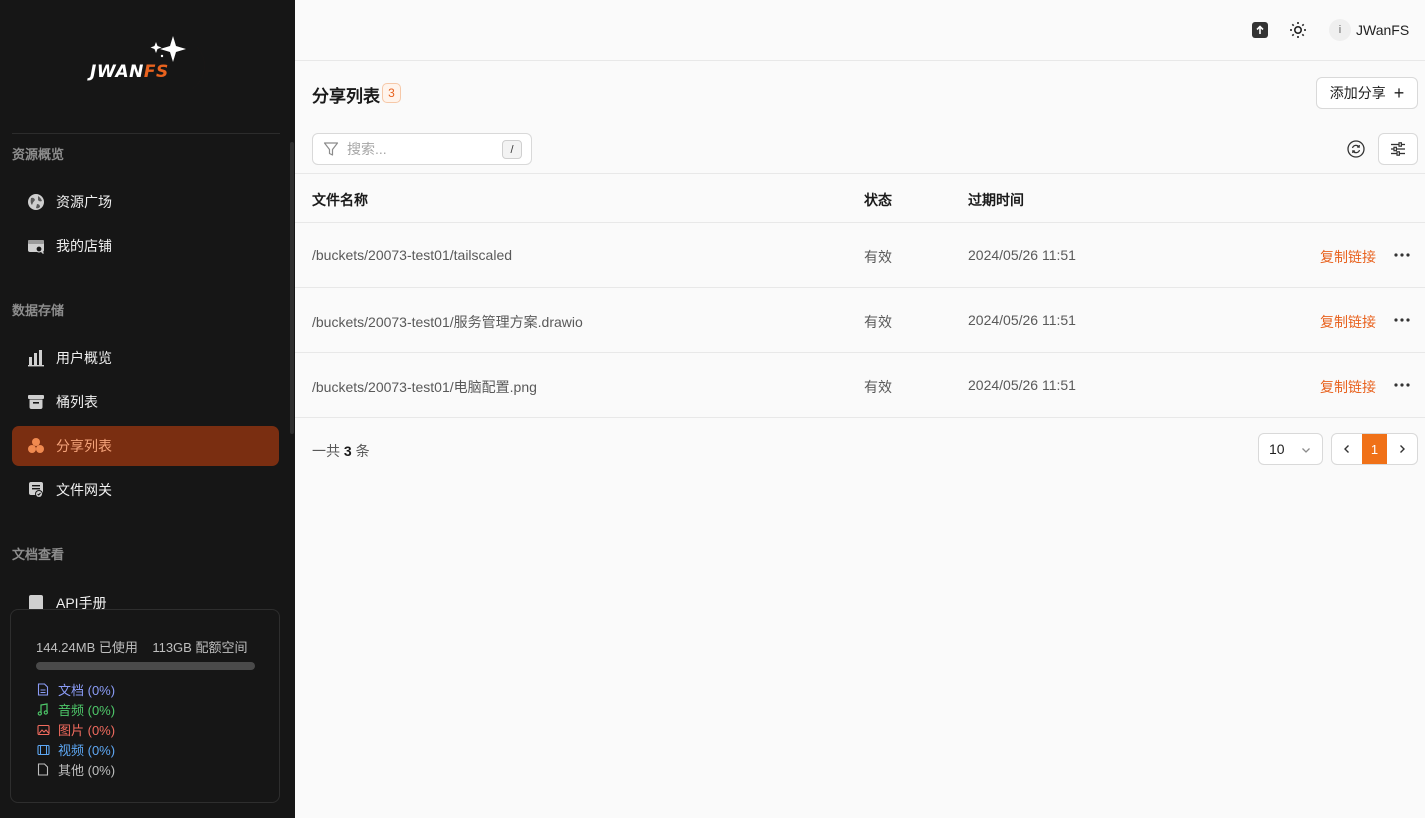 Image resolution: width=1425 pixels, height=818 pixels. I want to click on sidebar-item-user-overview: 用户概览, so click(145, 358).